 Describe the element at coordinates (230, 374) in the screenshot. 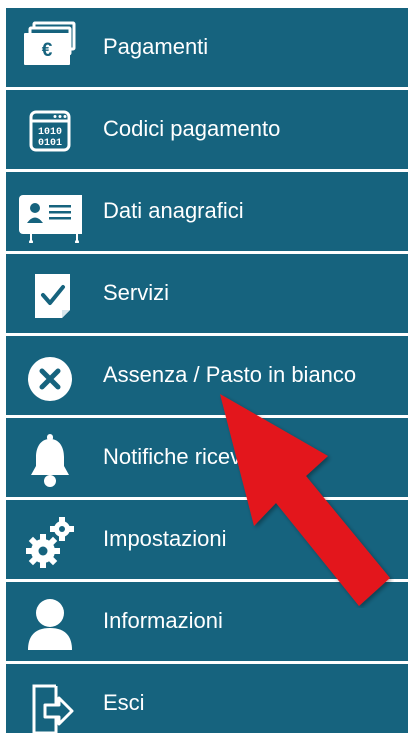

I see `menu-label: Assenza / Pasto in bianco` at that location.